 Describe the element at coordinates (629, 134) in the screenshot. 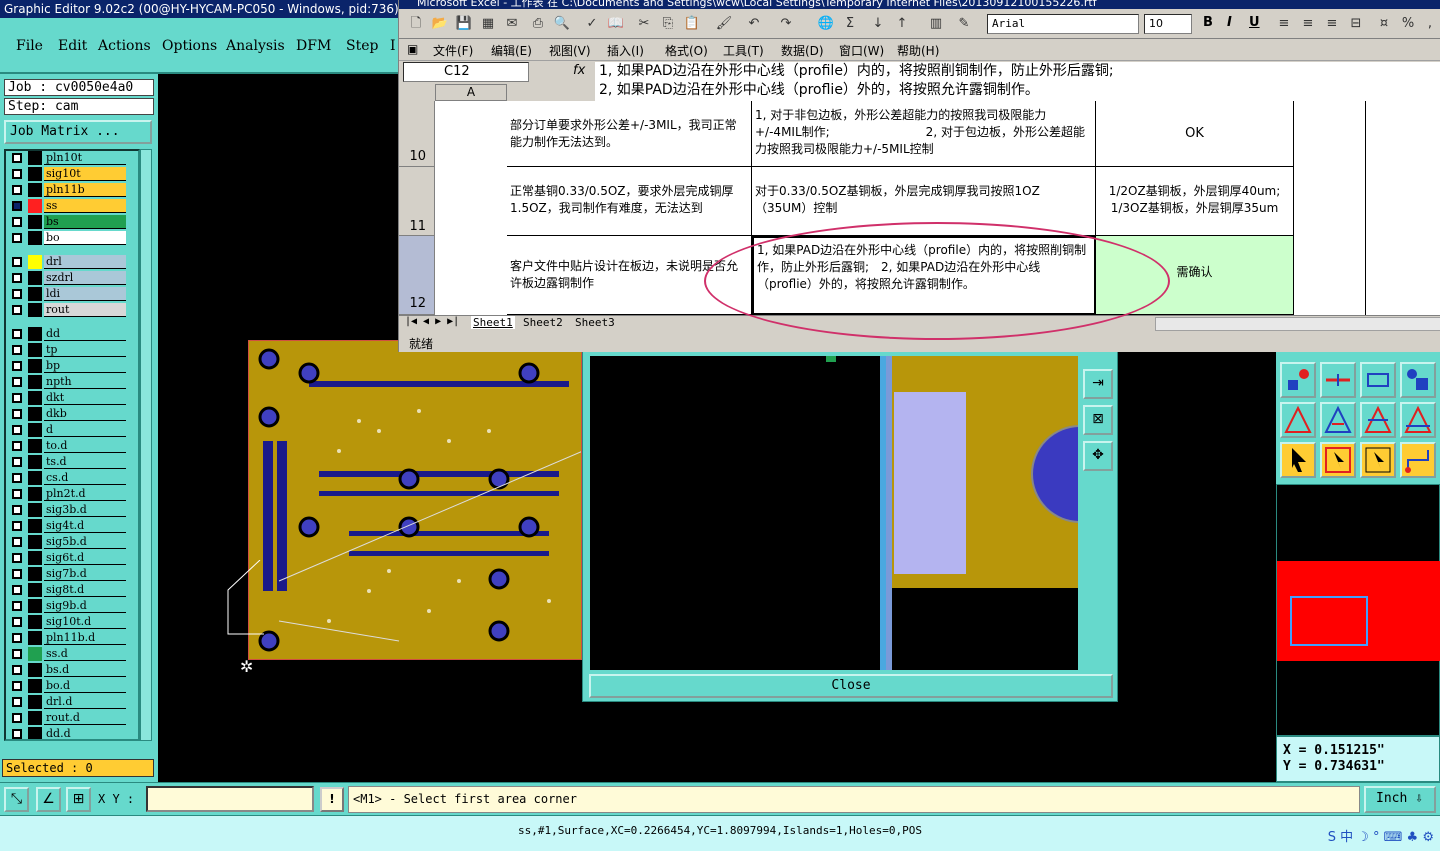

I see `cell-b10: 部分订单要求外形公差+/-3MIL，我司正常能力制作无法达到。` at that location.